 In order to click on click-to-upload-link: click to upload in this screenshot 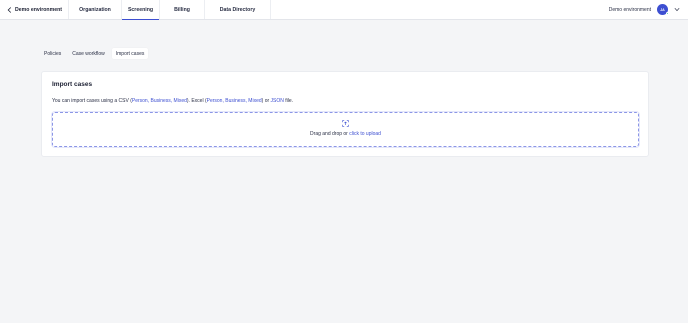, I will do `click(365, 134)`.